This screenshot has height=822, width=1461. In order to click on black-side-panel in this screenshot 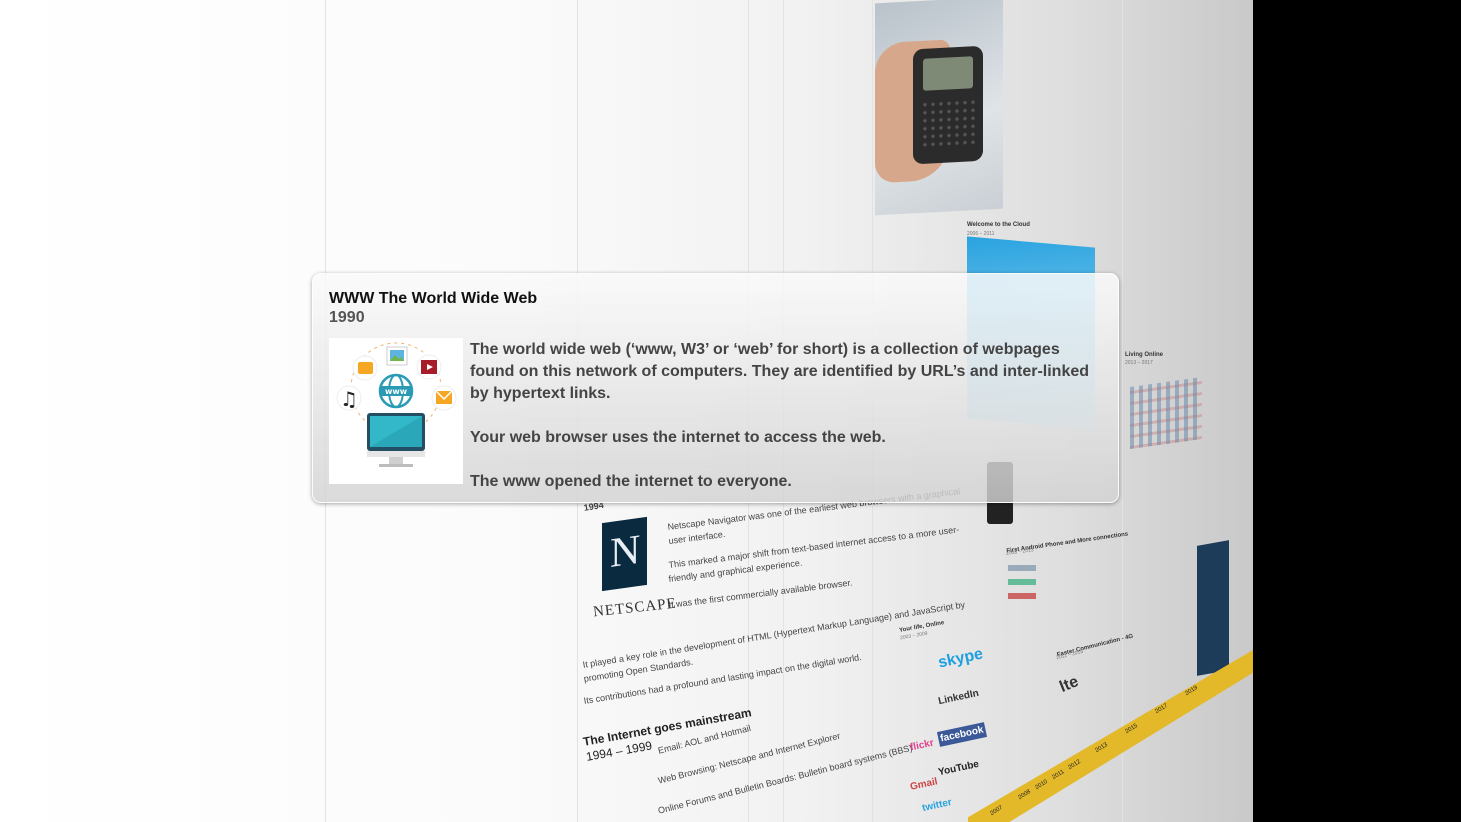, I will do `click(1357, 411)`.